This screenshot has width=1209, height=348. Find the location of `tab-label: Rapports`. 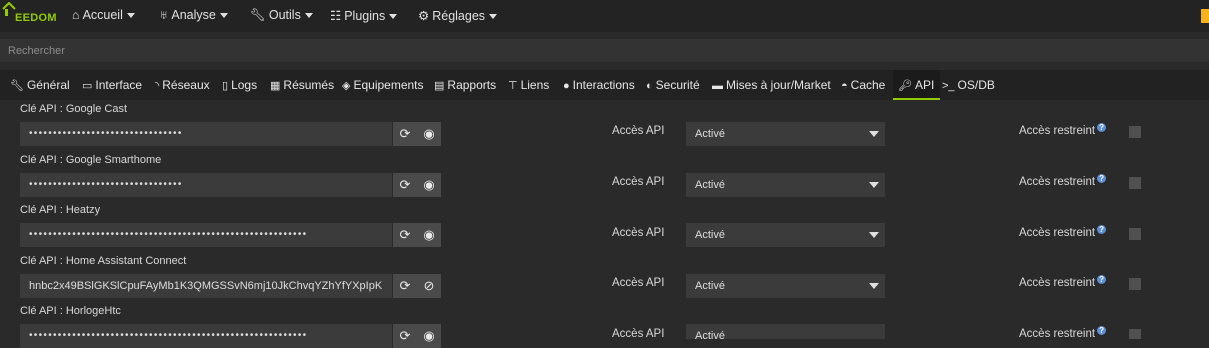

tab-label: Rapports is located at coordinates (472, 85).